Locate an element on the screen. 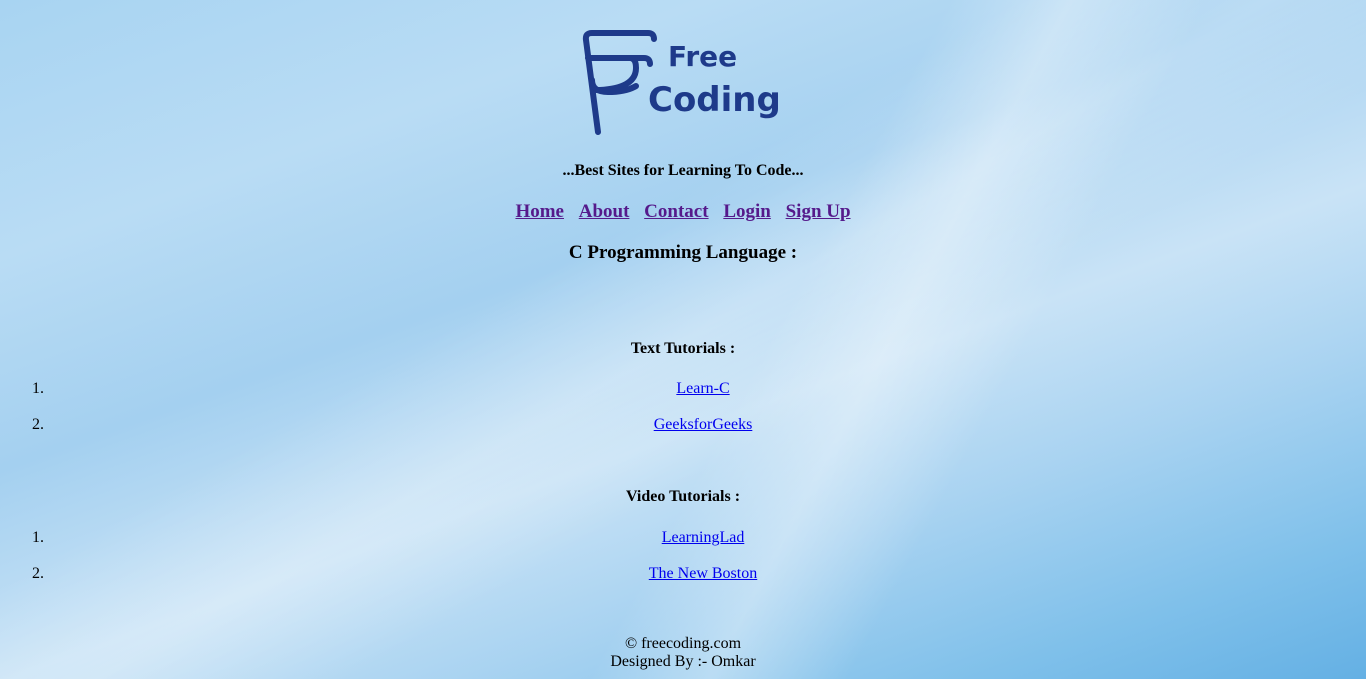  learn-c-link: Learn-C is located at coordinates (702, 388).